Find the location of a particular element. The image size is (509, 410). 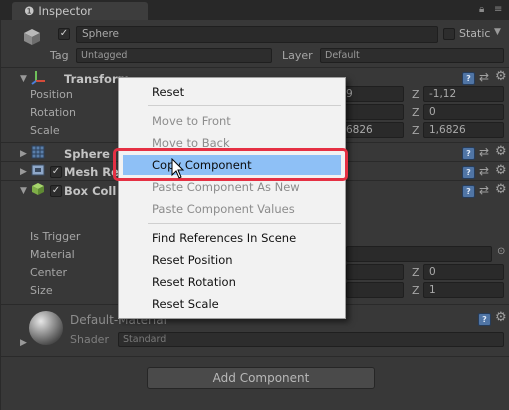

box-collider-title: Box Coll is located at coordinates (90, 191).